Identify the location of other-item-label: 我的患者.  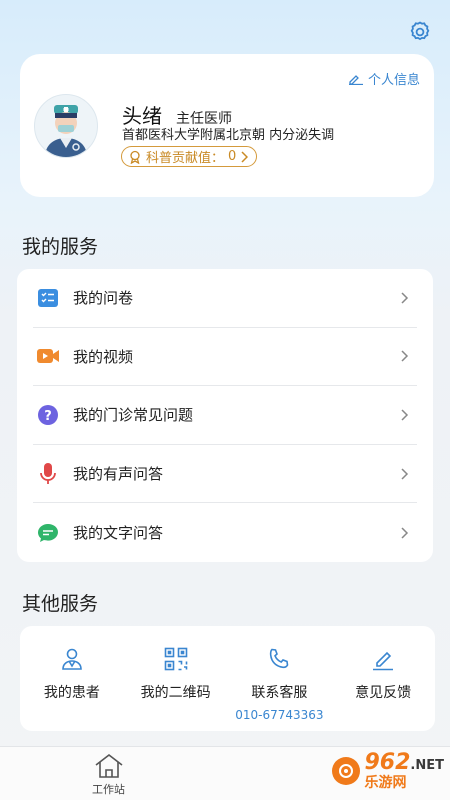
(71, 693).